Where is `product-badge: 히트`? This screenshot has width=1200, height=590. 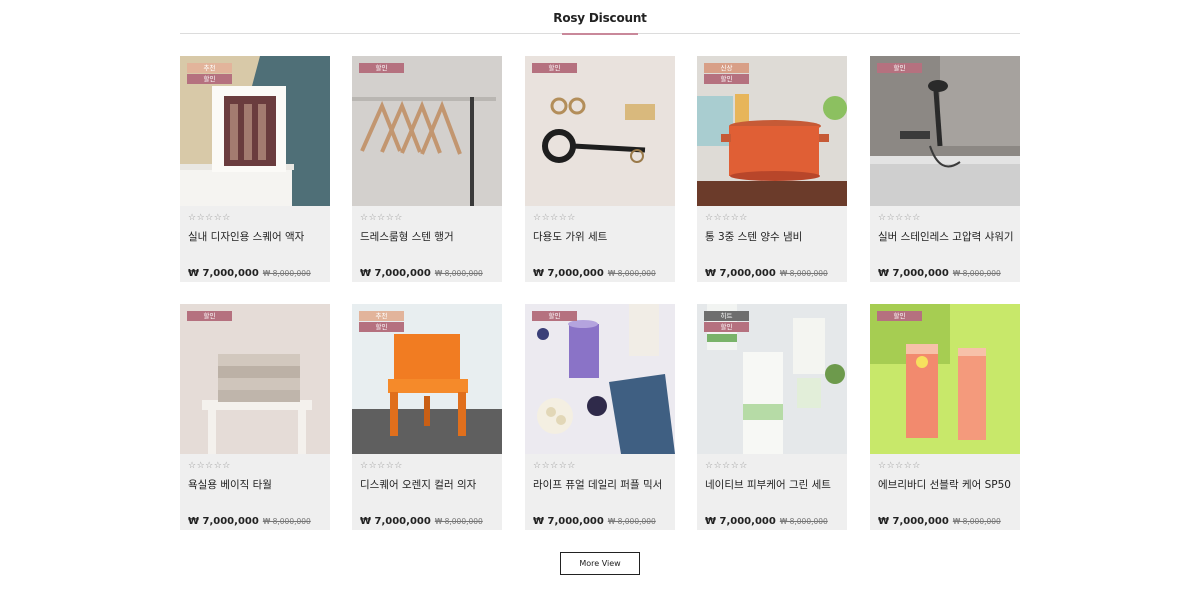 product-badge: 히트 is located at coordinates (726, 316).